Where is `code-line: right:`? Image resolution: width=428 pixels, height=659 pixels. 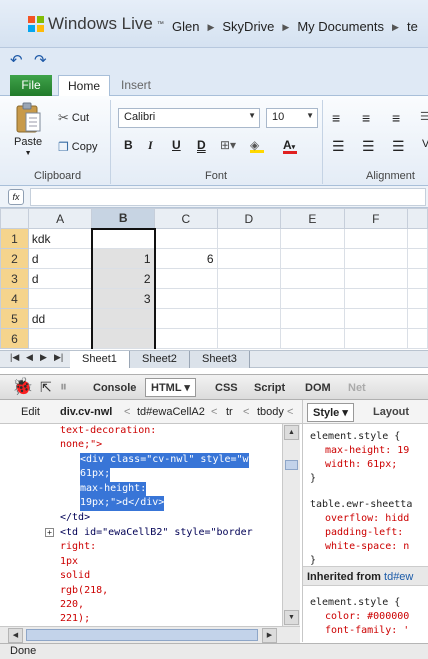 code-line: right: is located at coordinates (78, 547).